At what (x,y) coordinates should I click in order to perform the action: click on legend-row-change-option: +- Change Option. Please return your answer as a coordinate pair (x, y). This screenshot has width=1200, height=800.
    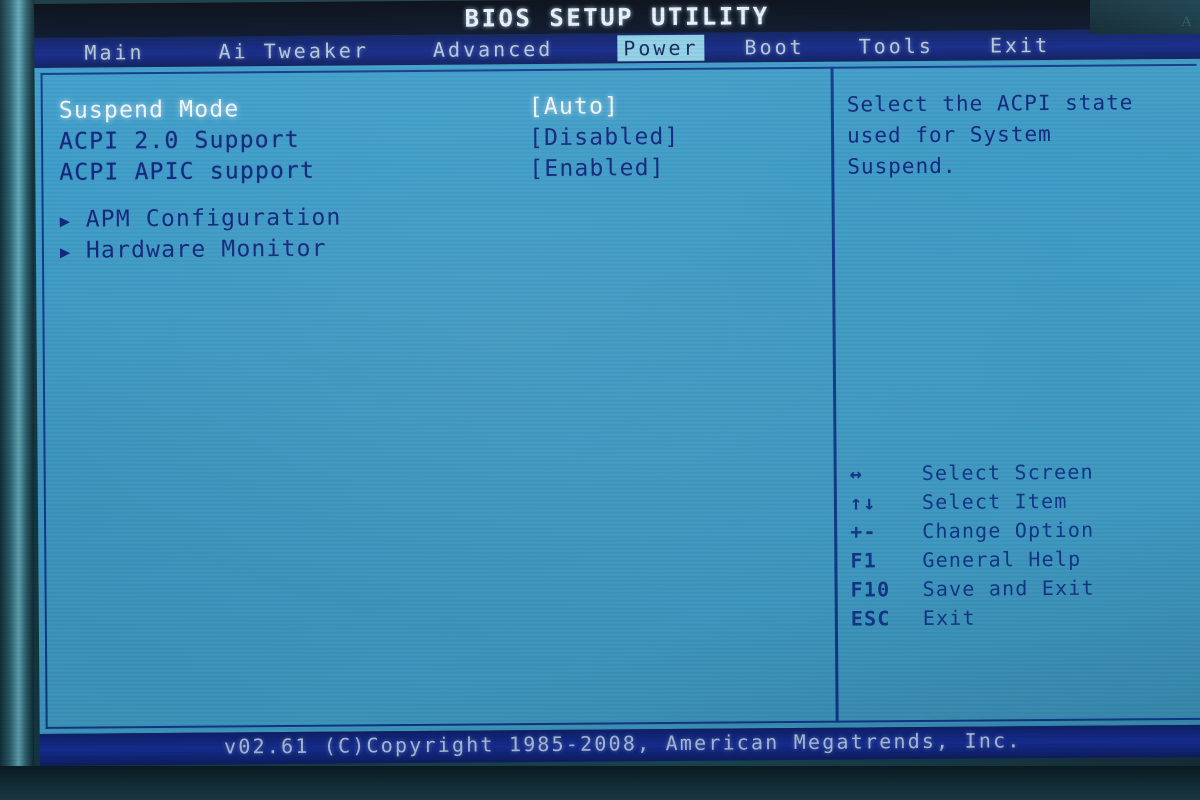
    Looking at the image, I should click on (972, 533).